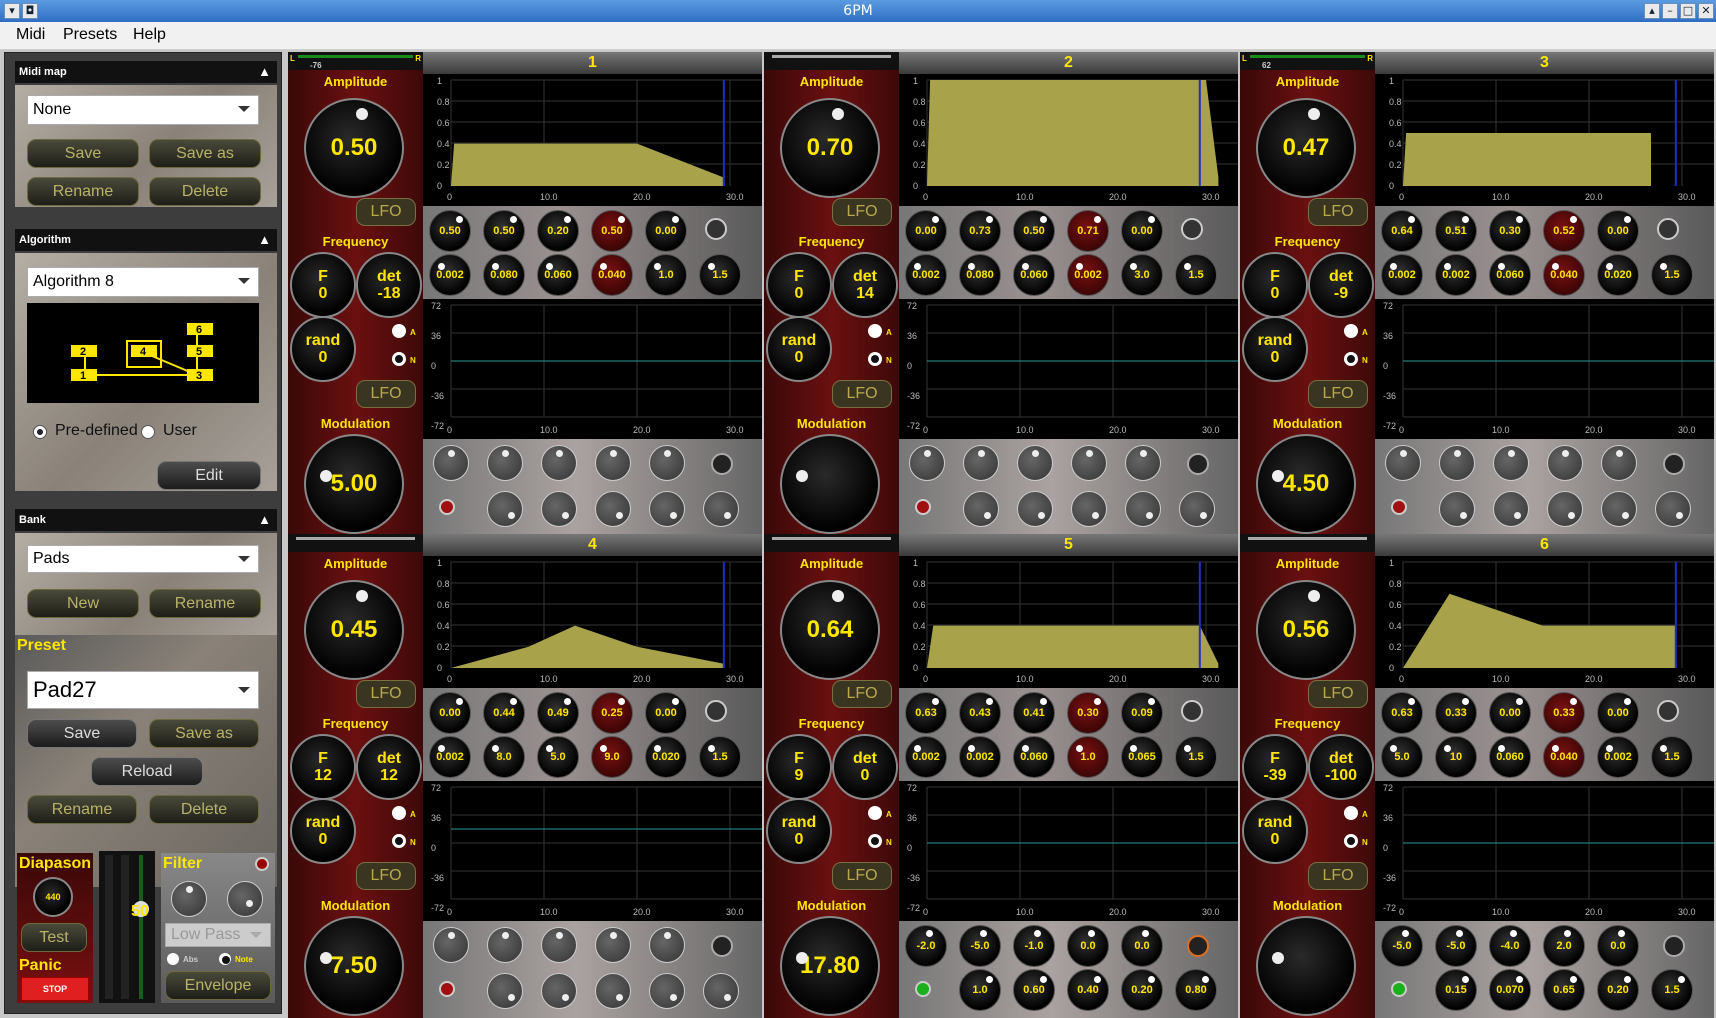 Image resolution: width=1716 pixels, height=1018 pixels. I want to click on envelope-knob: 0.73, so click(980, 231).